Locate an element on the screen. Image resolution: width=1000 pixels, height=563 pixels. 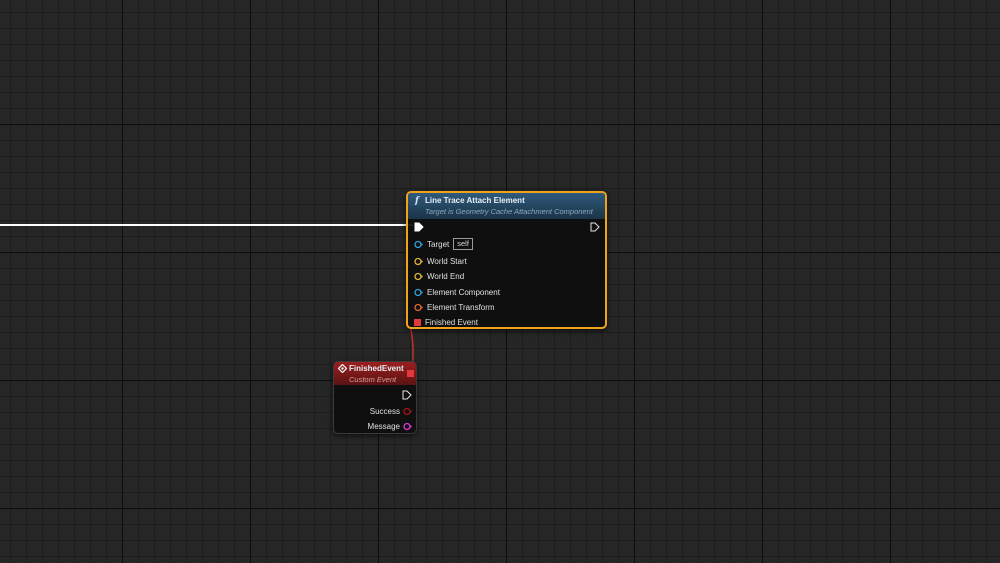
target-pin-row: Target self is located at coordinates (443, 244).